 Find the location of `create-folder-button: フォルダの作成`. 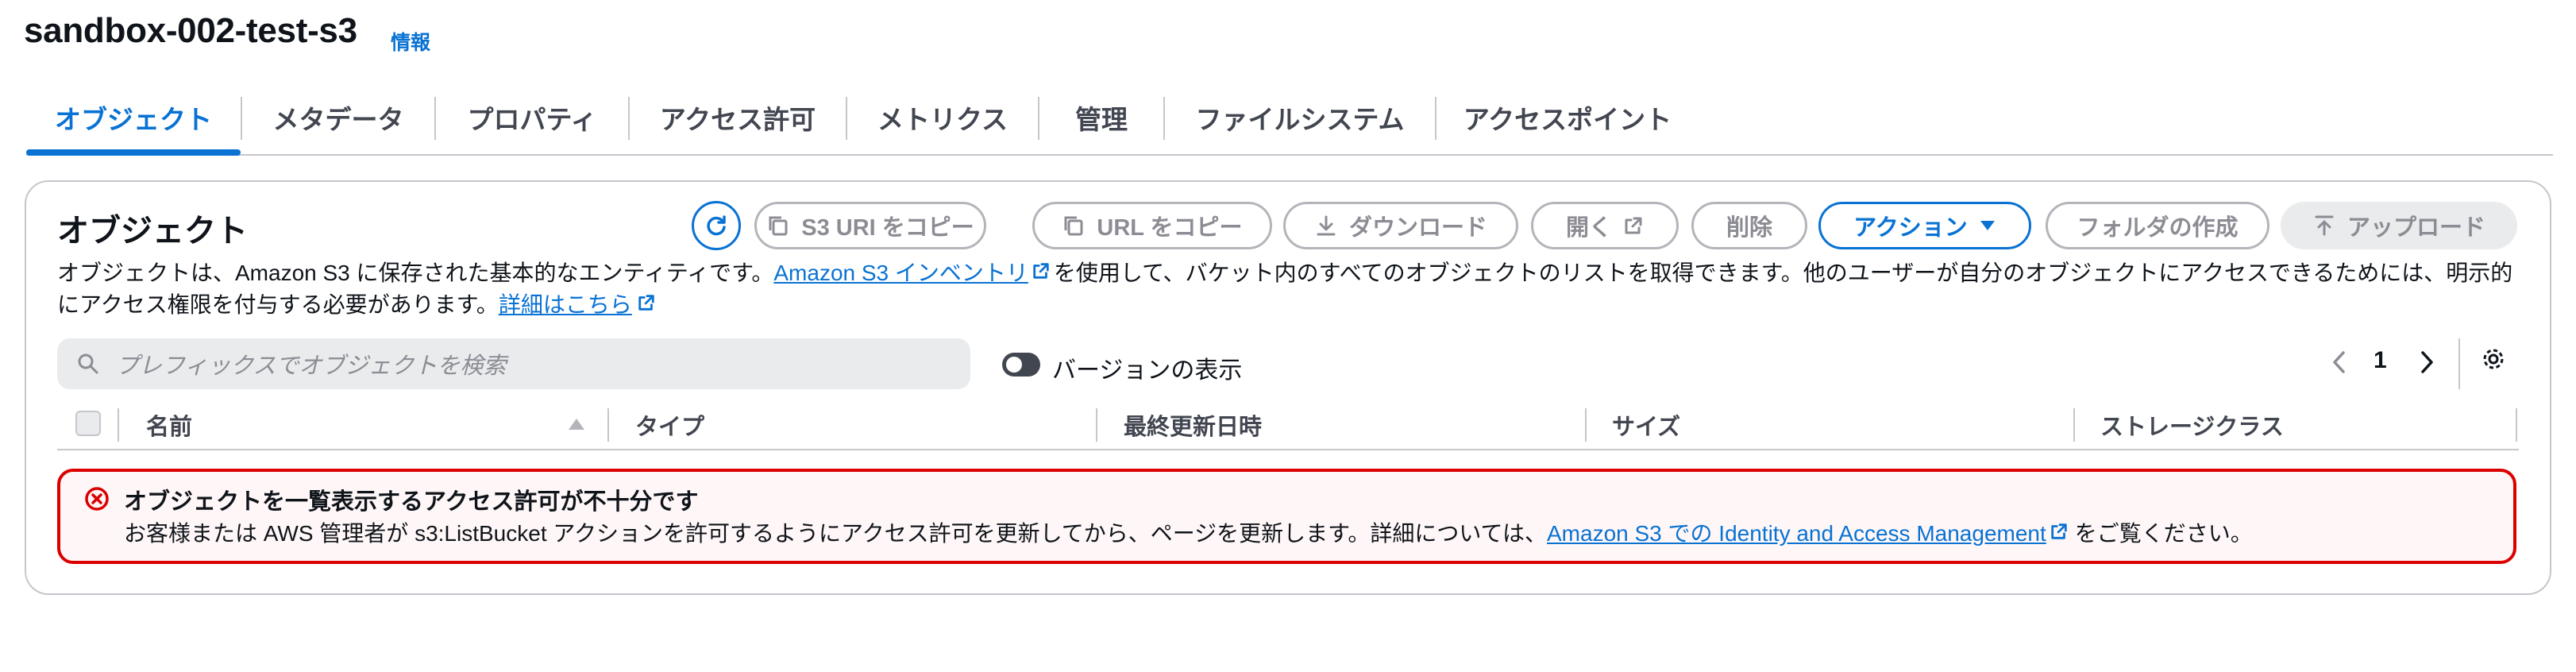

create-folder-button: フォルダの作成 is located at coordinates (2157, 225).